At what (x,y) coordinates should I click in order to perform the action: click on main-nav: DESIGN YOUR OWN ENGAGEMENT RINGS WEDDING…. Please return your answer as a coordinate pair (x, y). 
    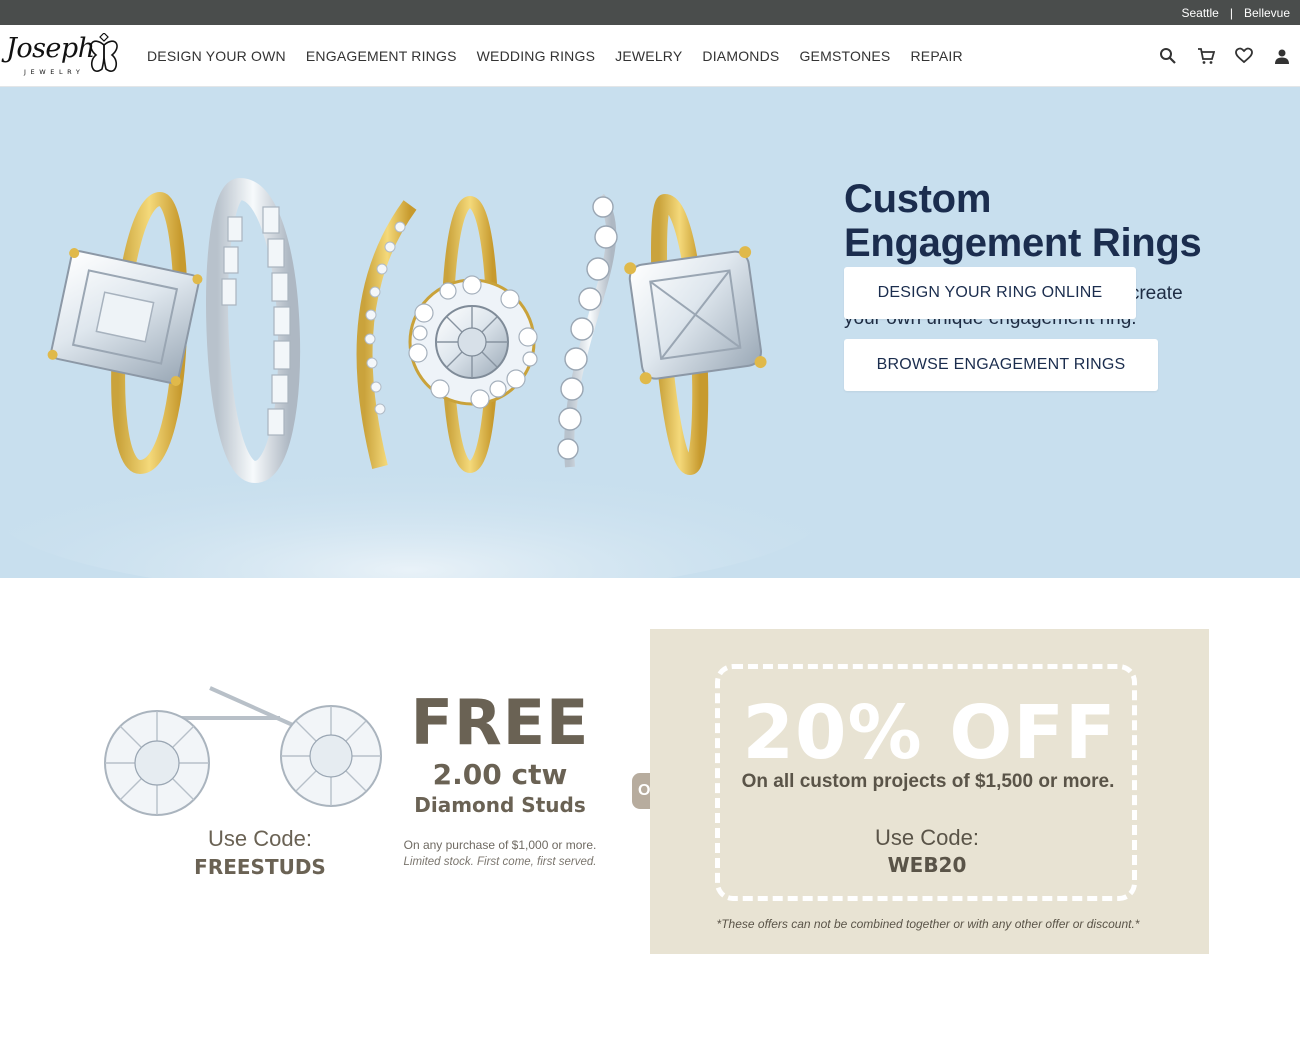
    Looking at the image, I should click on (565, 55).